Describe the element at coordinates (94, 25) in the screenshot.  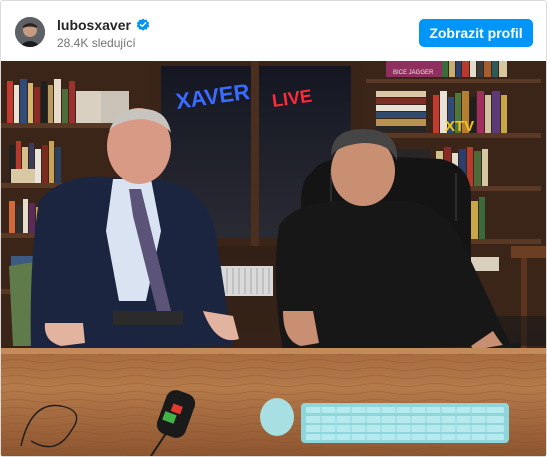
I see `username: lubosxaver` at that location.